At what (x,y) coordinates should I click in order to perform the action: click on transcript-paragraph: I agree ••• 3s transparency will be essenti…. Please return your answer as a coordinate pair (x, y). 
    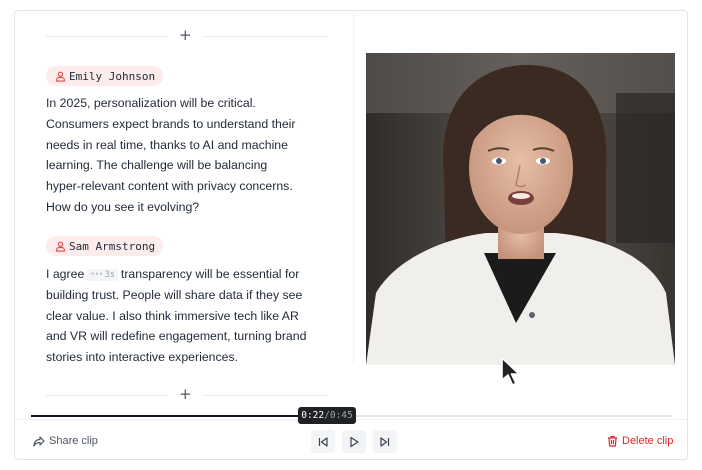
    Looking at the image, I should click on (186, 316).